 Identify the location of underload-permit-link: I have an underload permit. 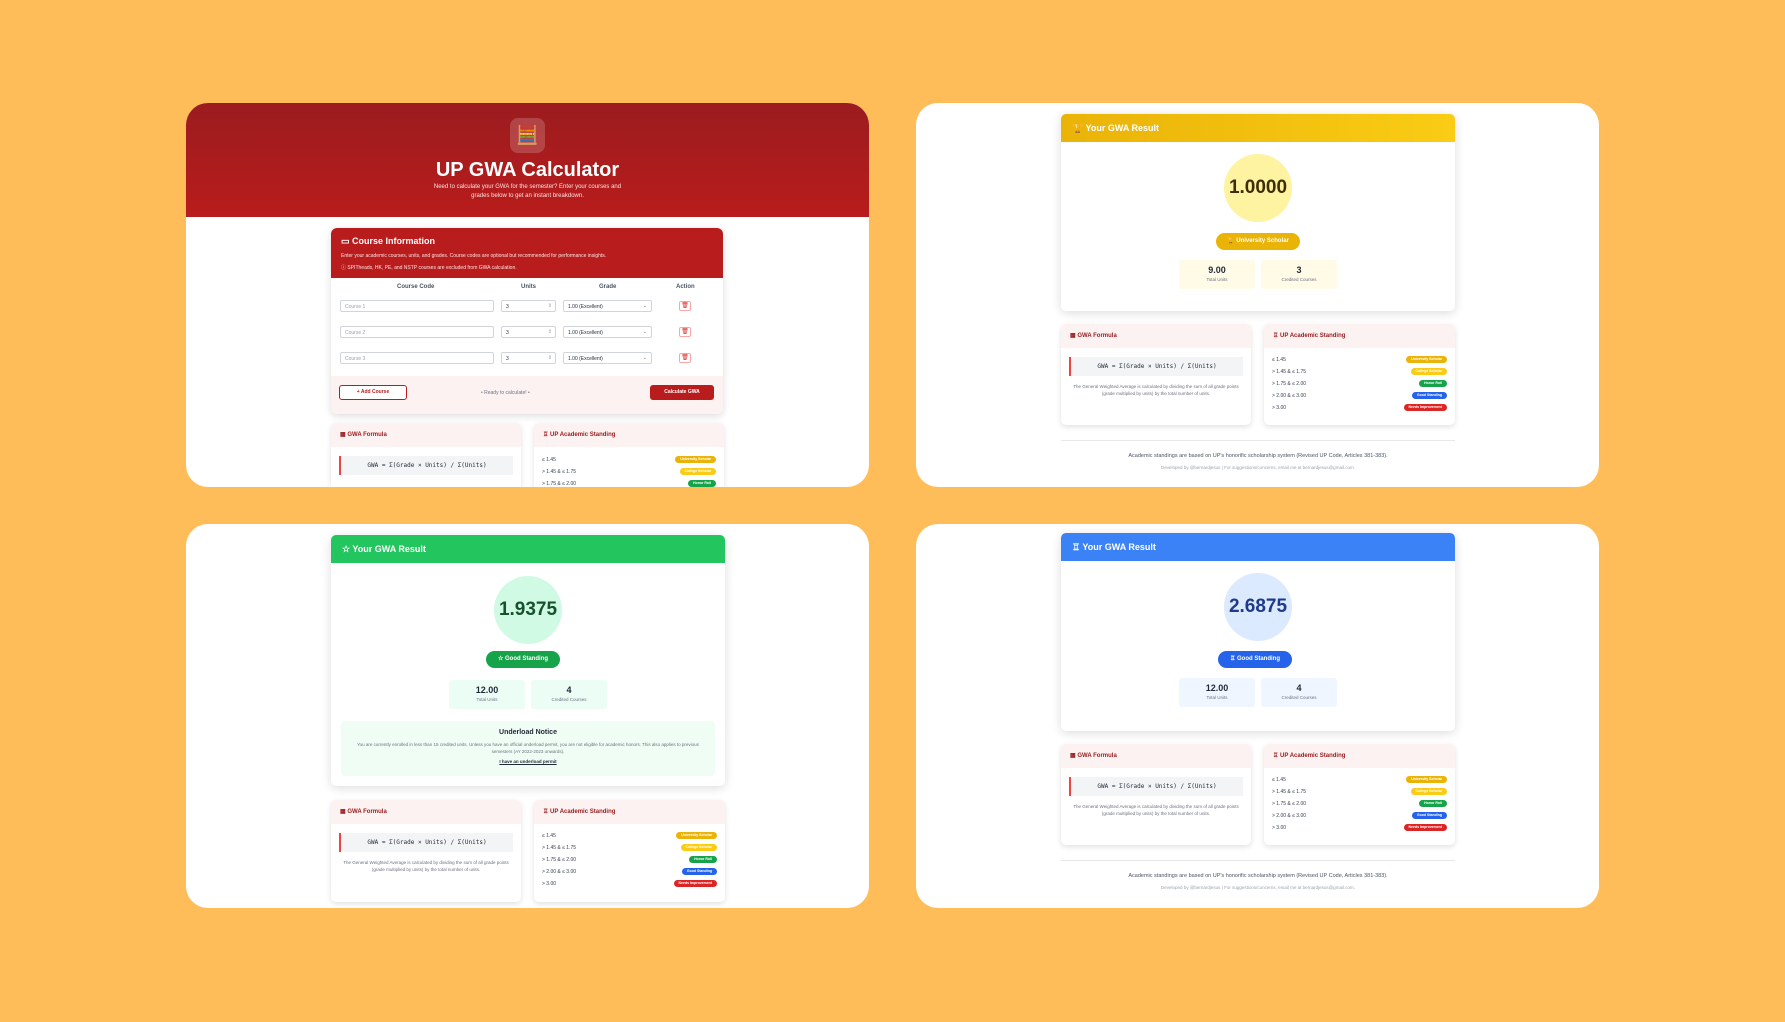
(528, 761).